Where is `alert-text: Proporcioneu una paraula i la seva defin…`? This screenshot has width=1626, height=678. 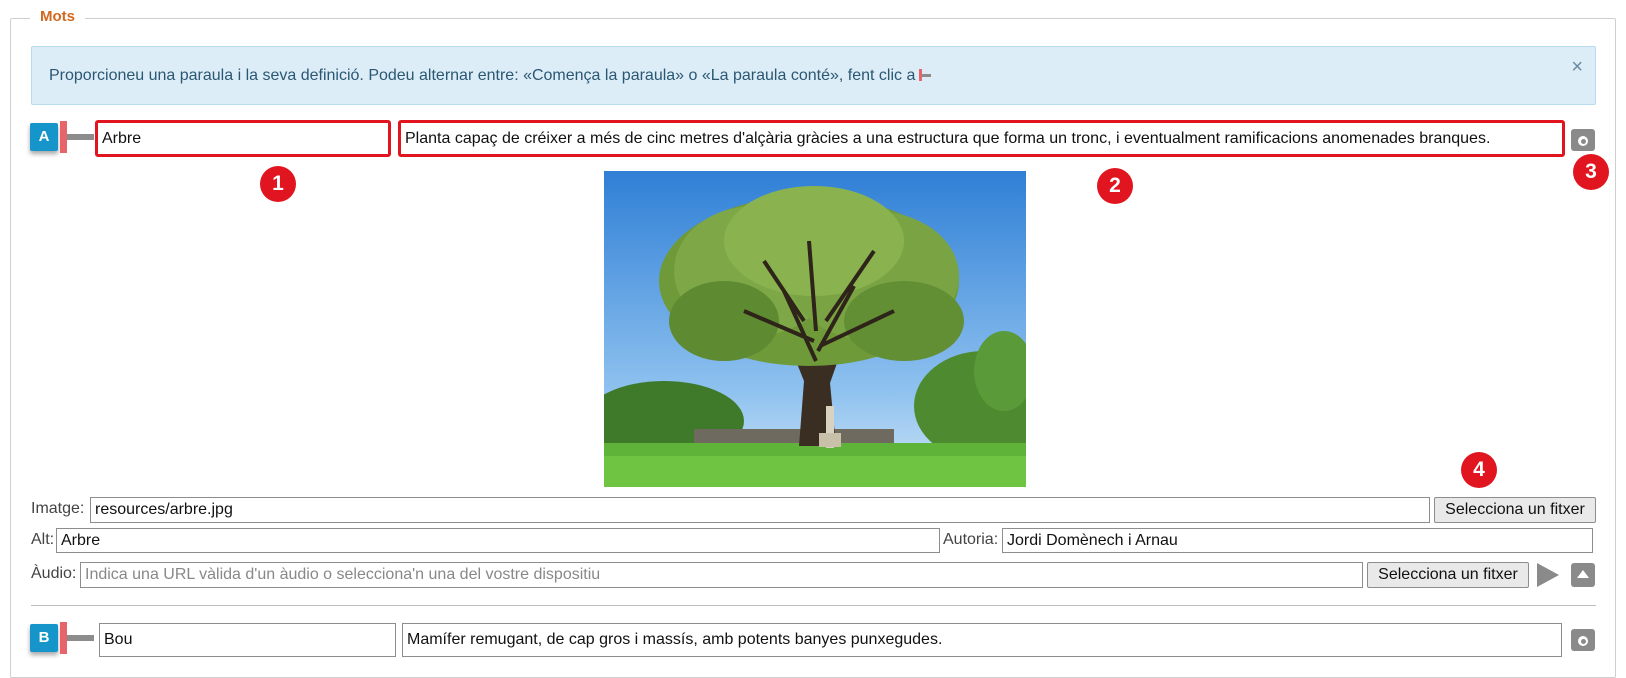
alert-text: Proporcioneu una paraula i la seva defin… is located at coordinates (482, 75).